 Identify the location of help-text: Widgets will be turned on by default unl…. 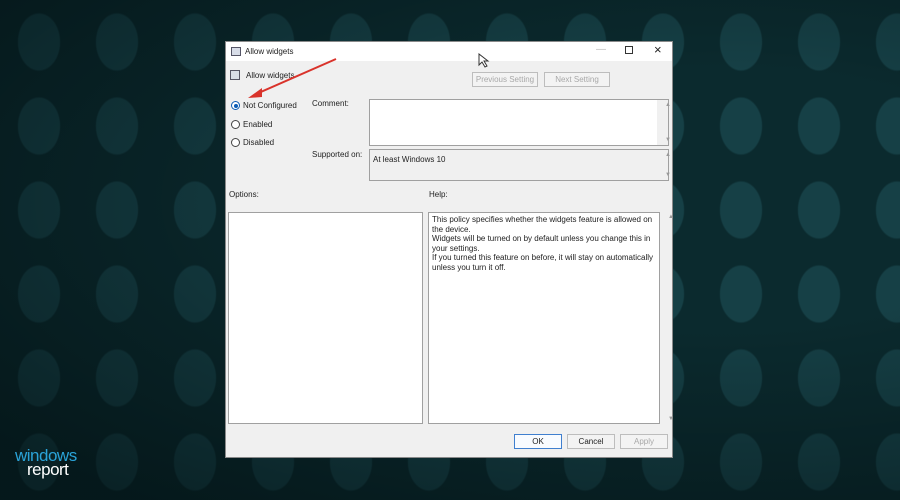
(541, 243).